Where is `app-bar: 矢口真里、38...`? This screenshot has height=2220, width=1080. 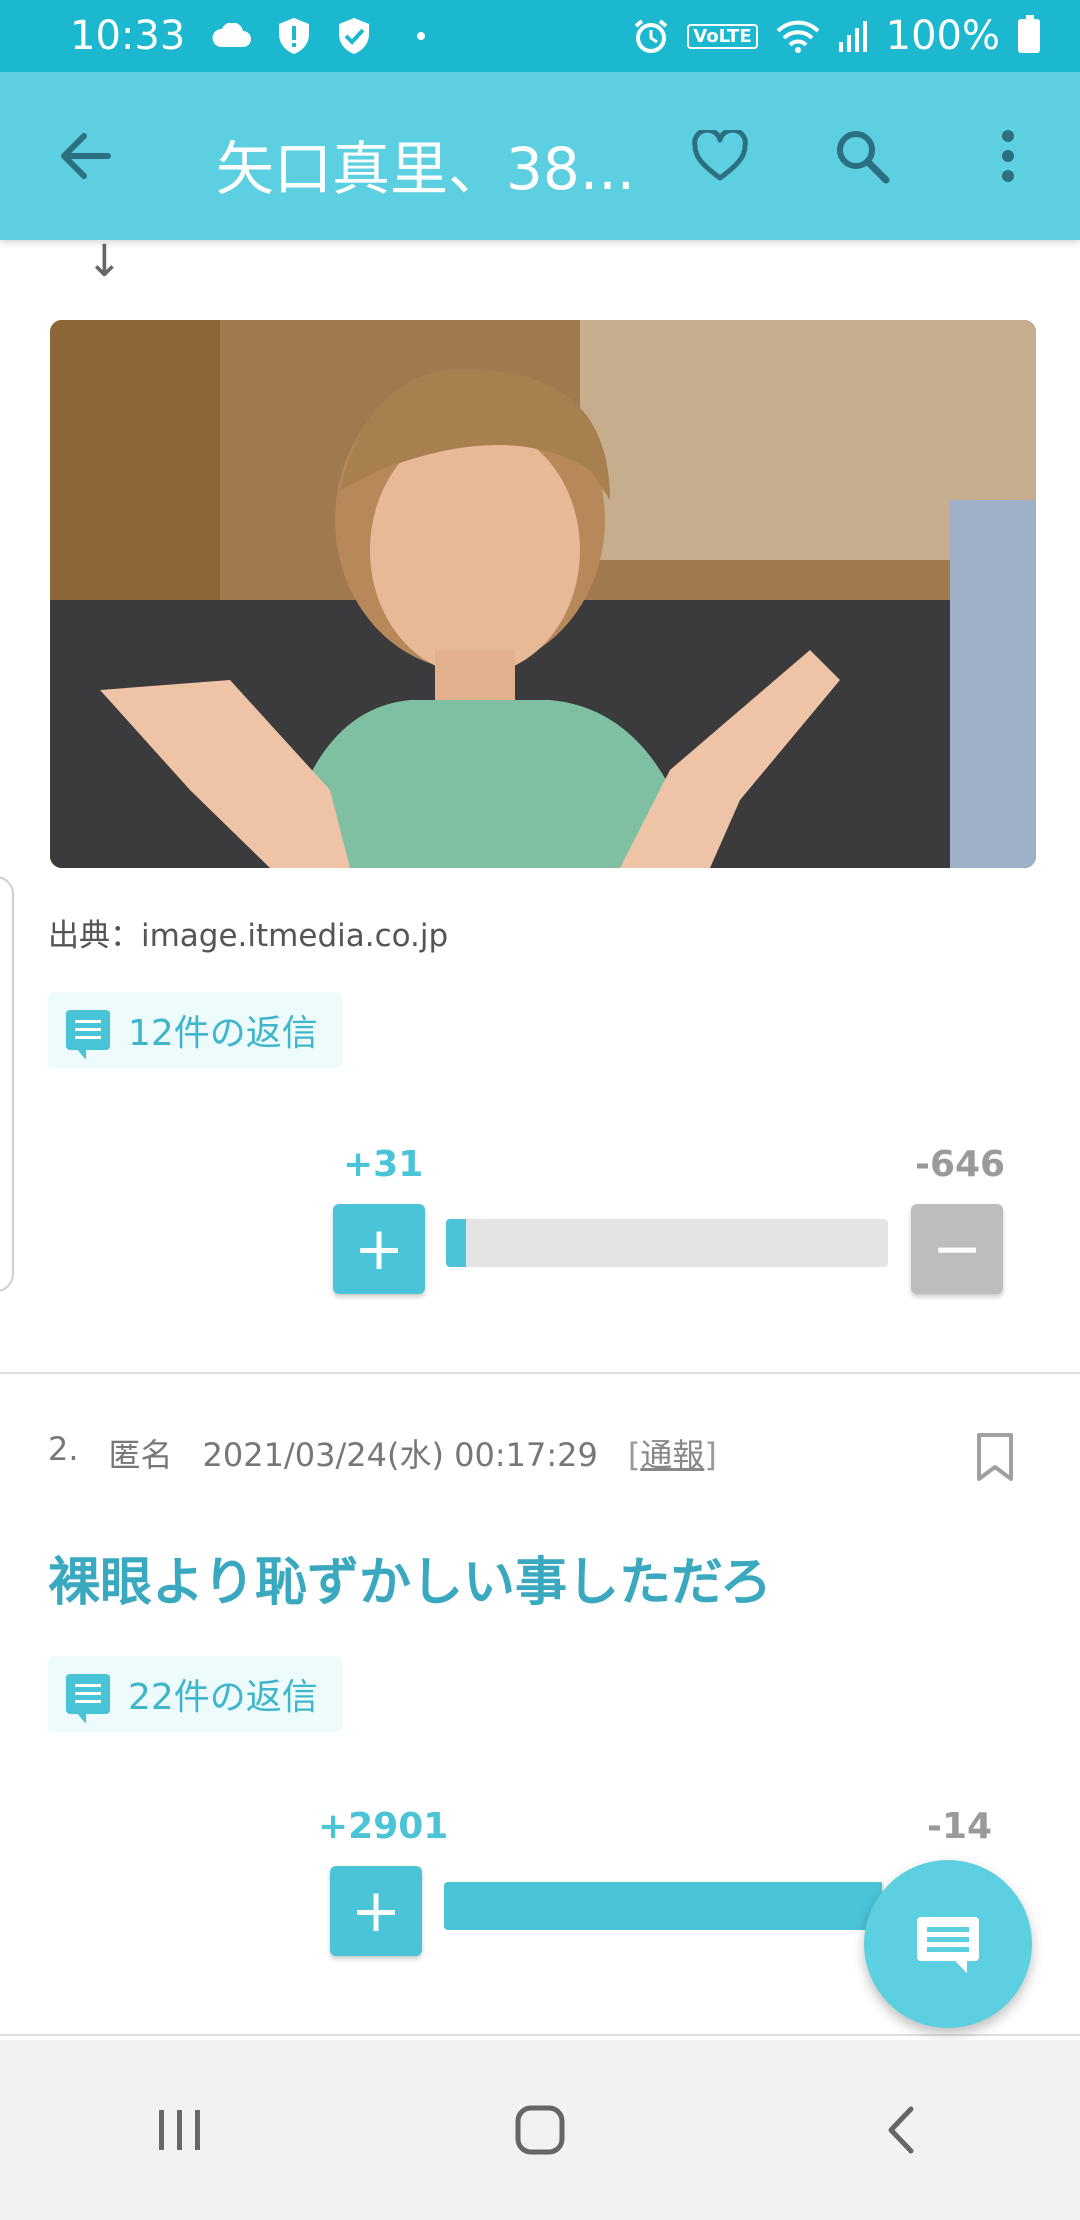 app-bar: 矢口真里、38... is located at coordinates (540, 156).